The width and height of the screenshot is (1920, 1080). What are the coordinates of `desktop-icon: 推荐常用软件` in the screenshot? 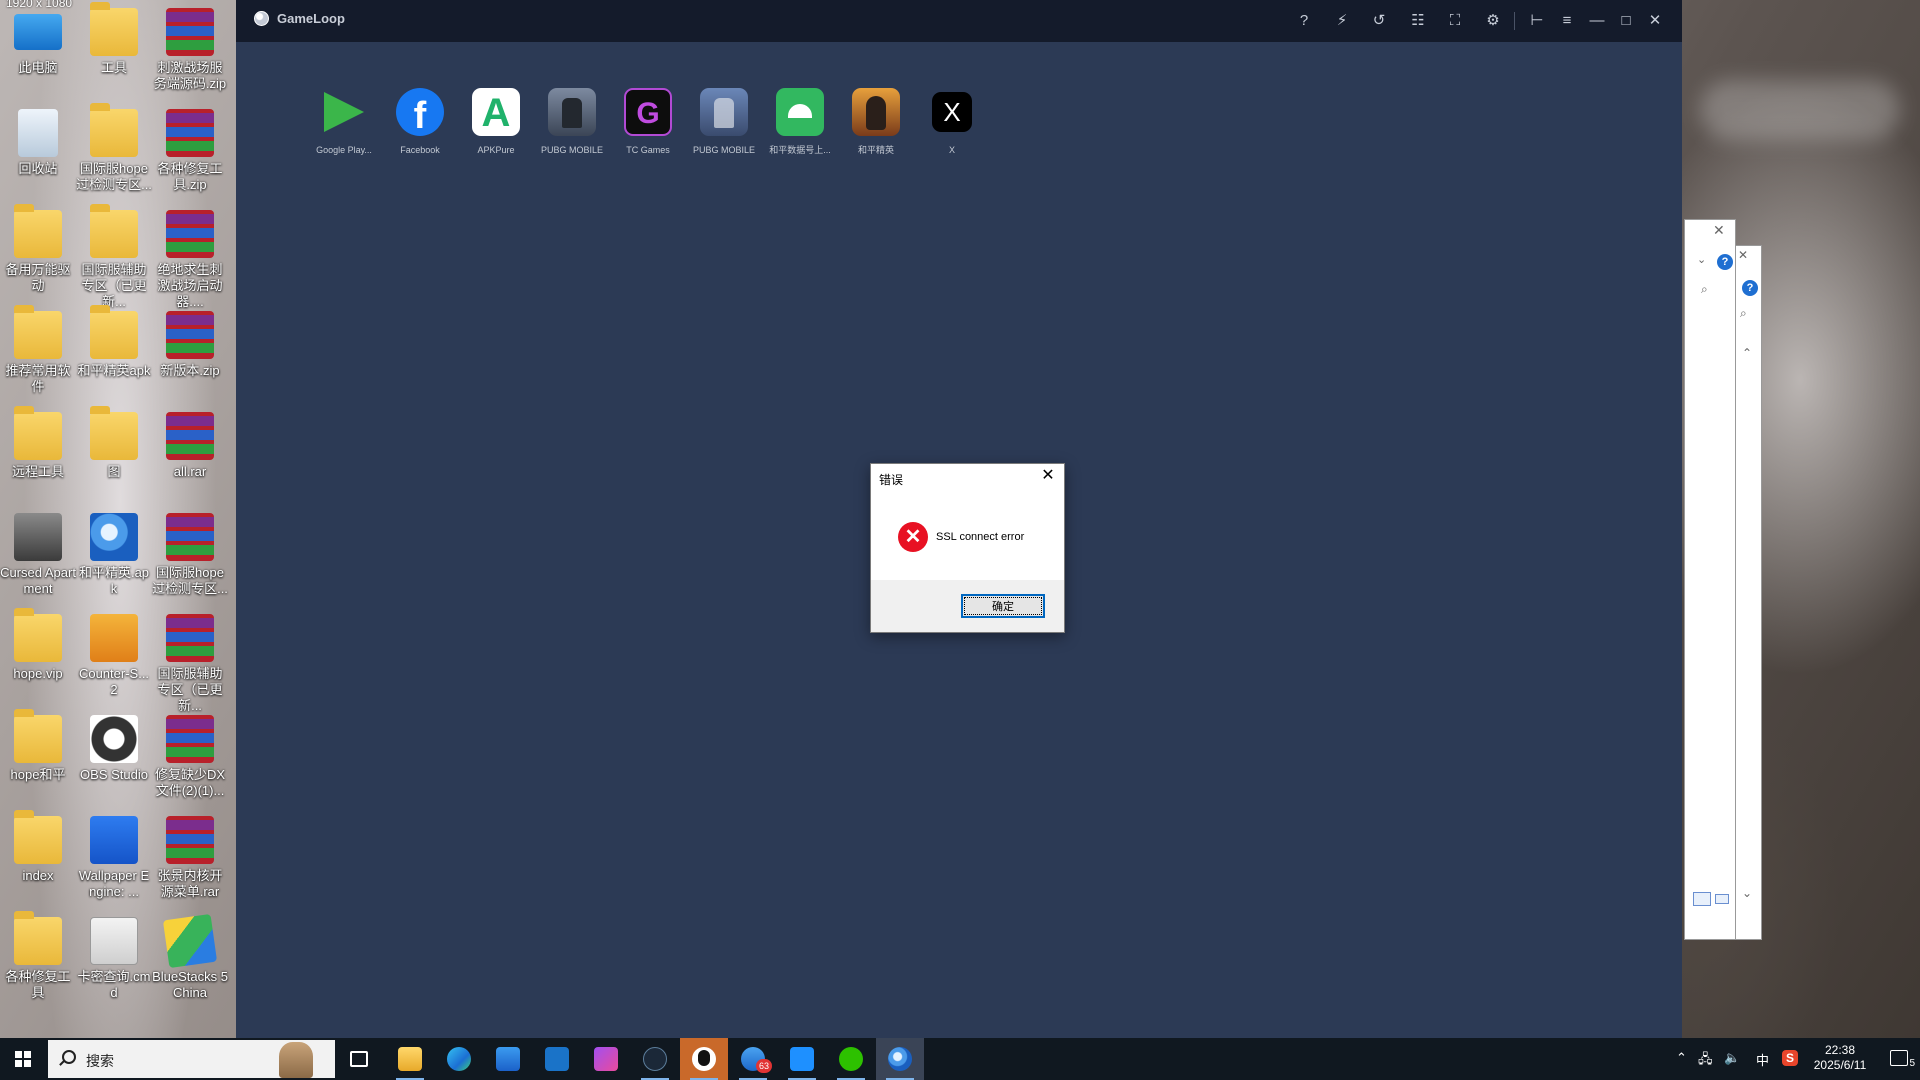 It's located at (38, 350).